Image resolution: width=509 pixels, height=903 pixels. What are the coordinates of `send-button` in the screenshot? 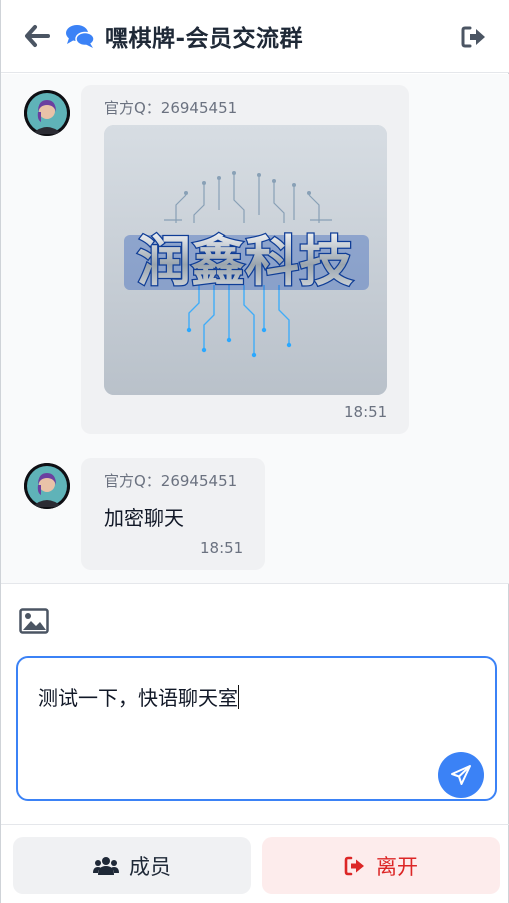 It's located at (461, 775).